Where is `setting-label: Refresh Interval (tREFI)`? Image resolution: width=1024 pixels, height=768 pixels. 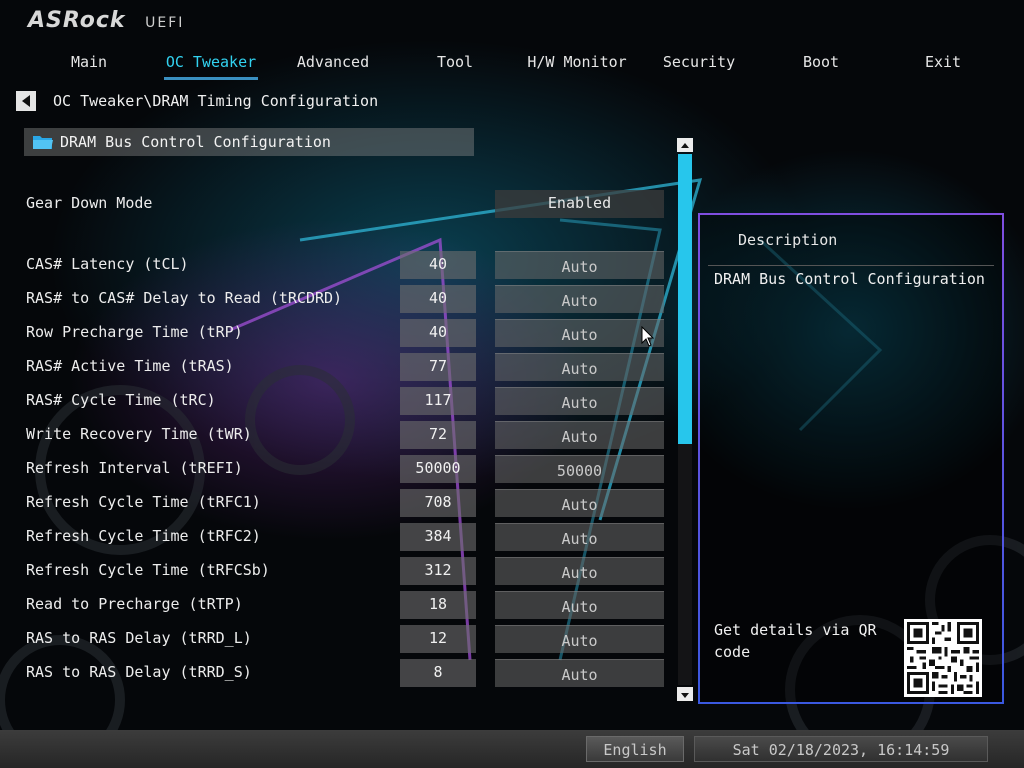 setting-label: Refresh Interval (tREFI) is located at coordinates (134, 468).